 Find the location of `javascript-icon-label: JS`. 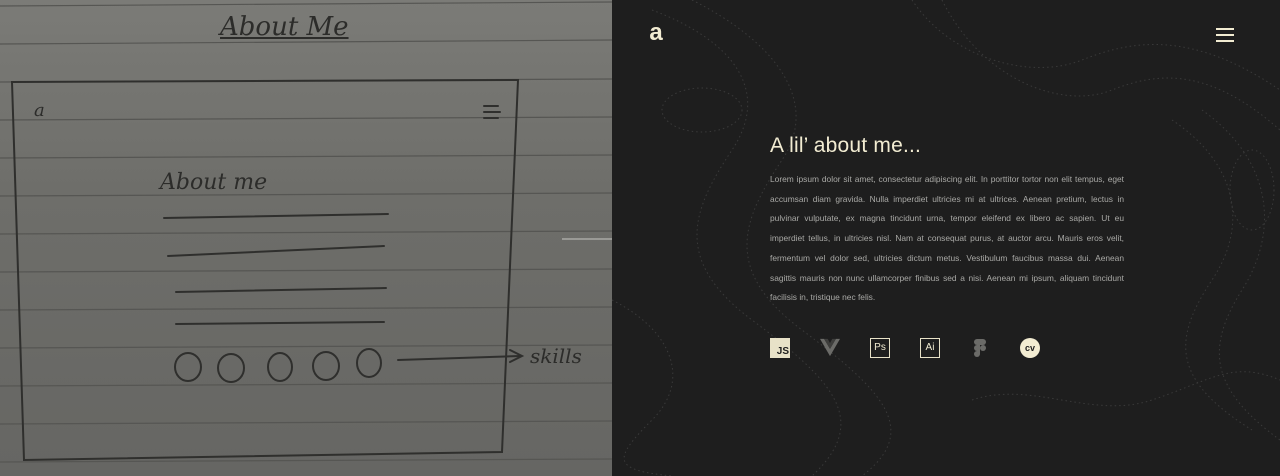

javascript-icon-label: JS is located at coordinates (782, 351).